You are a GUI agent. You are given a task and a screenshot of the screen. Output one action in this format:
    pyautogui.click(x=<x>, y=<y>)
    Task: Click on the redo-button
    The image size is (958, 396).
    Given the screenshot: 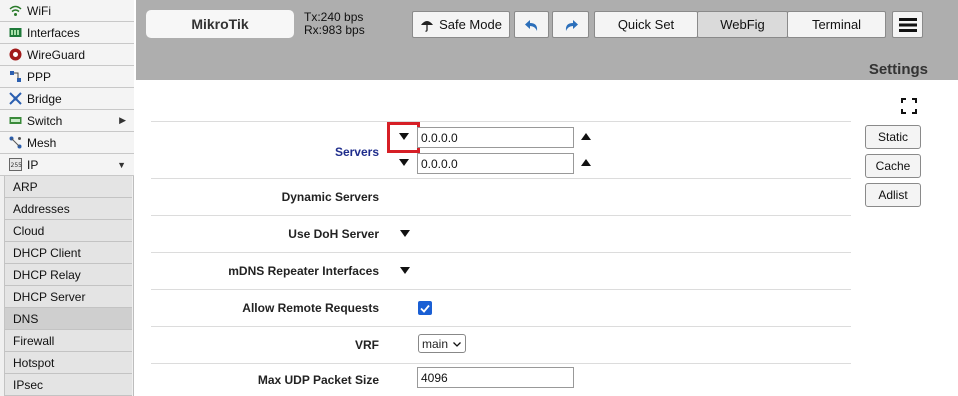 What is the action you would take?
    pyautogui.click(x=570, y=24)
    